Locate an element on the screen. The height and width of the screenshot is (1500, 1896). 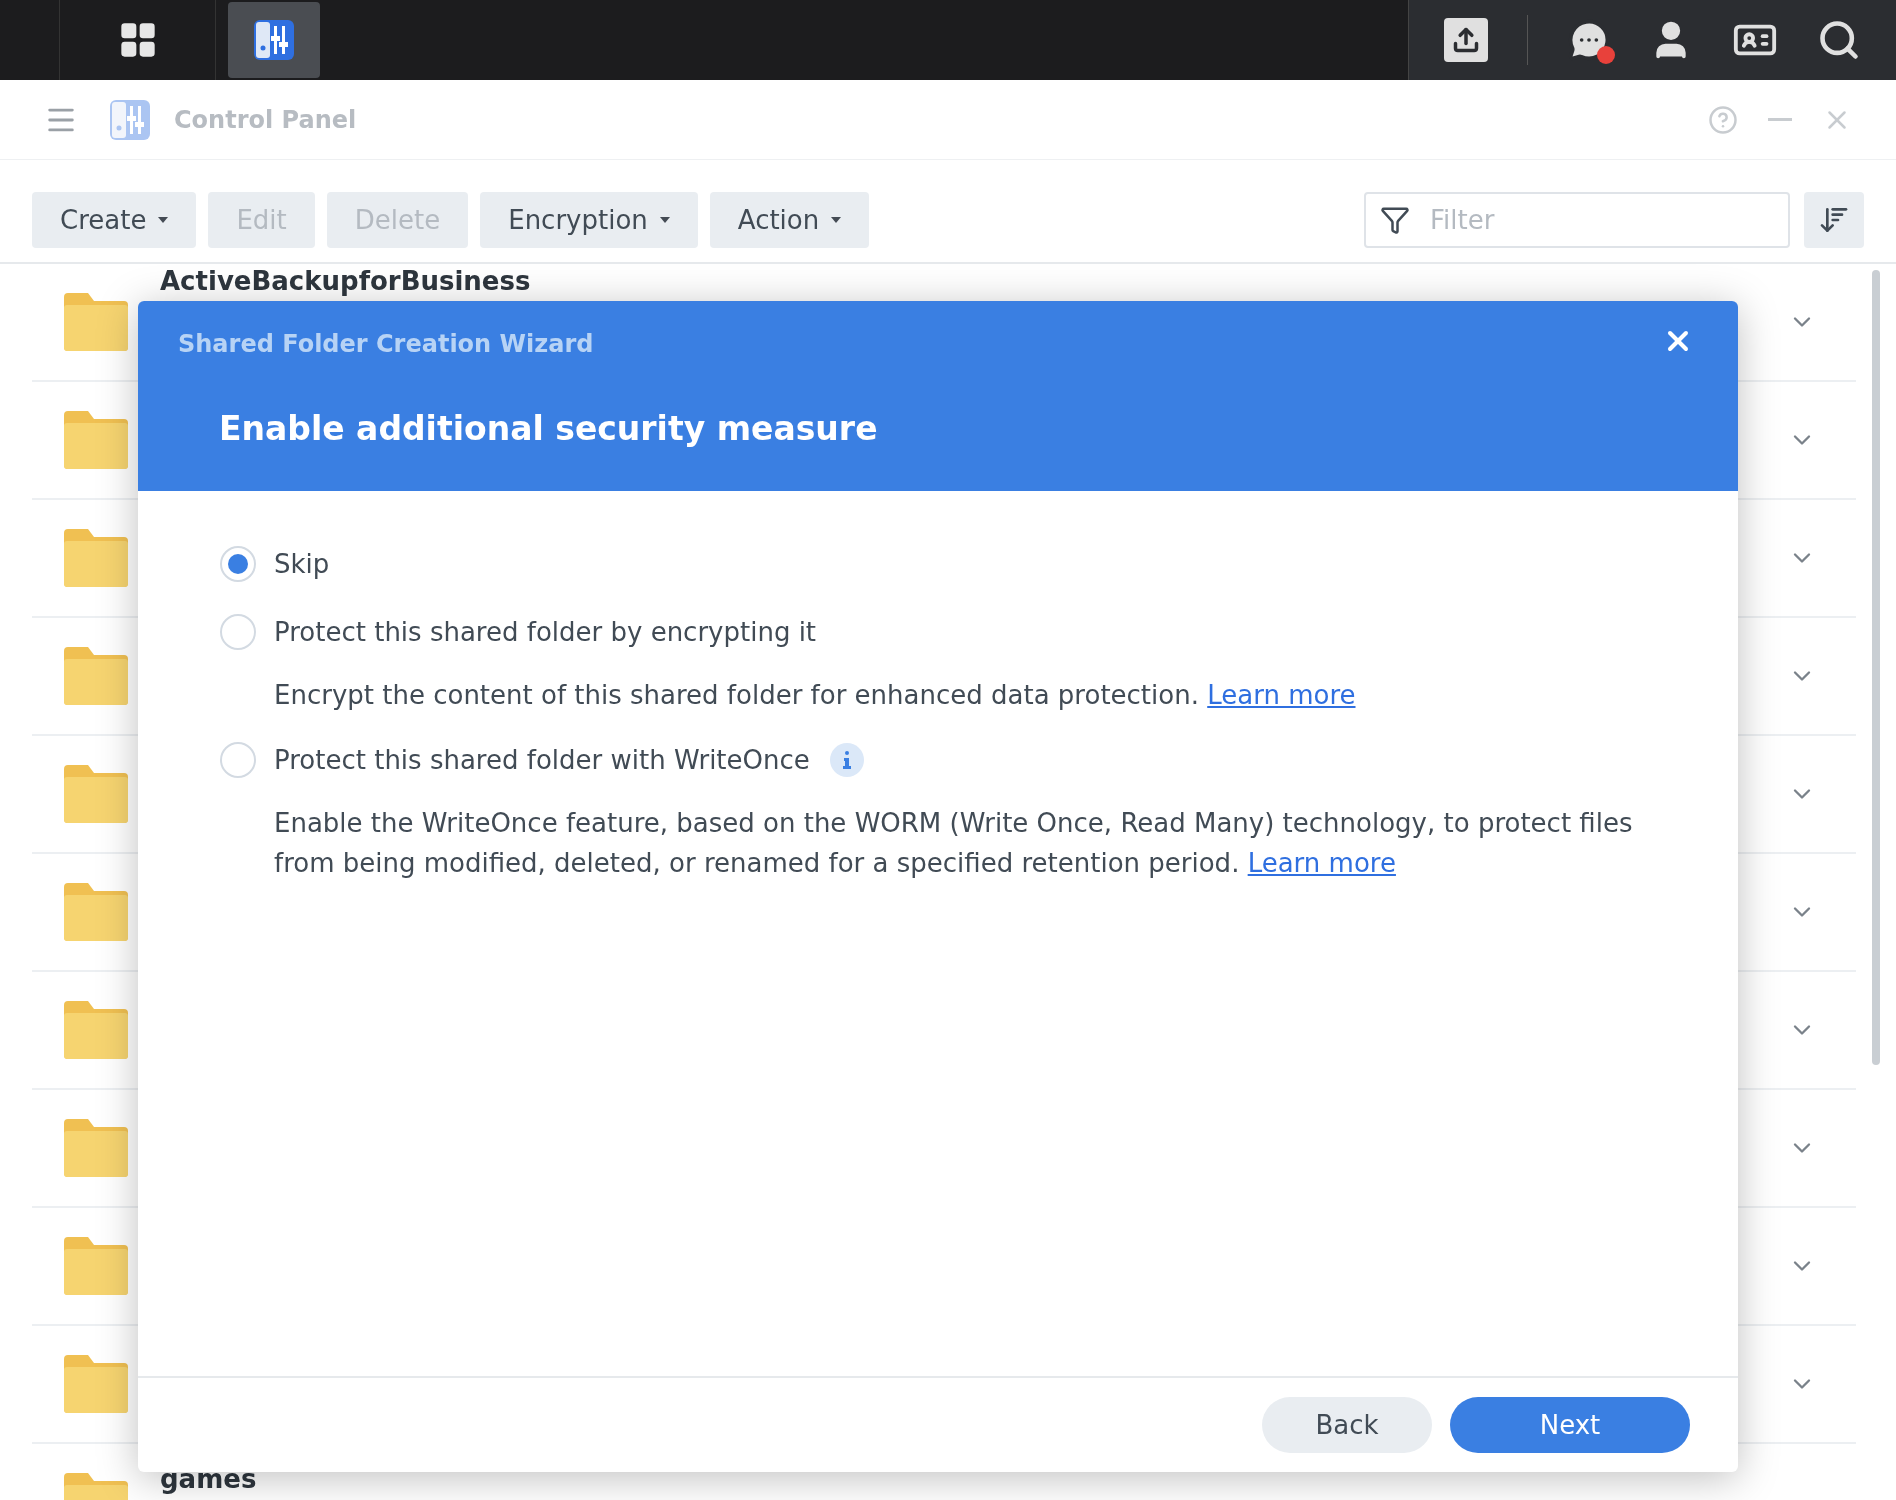
info-icon is located at coordinates (846, 760).